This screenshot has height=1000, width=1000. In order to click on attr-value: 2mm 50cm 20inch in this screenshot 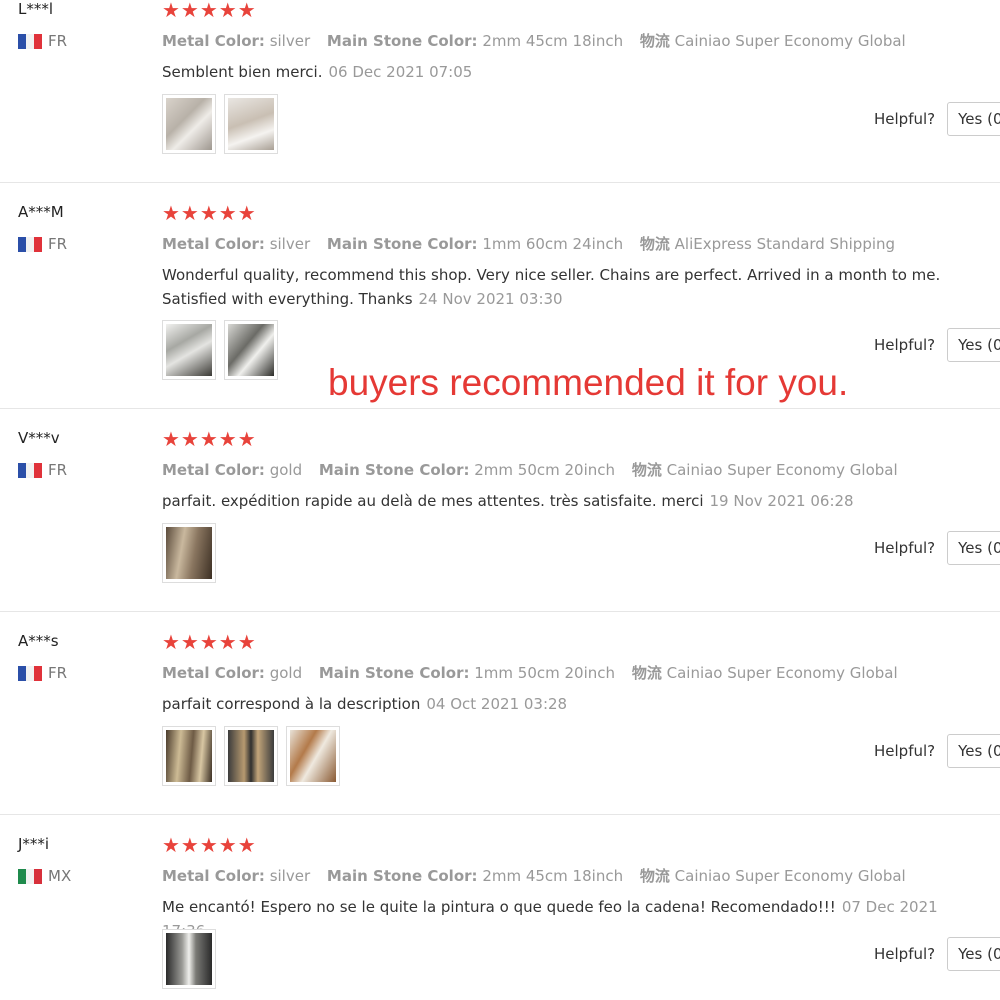, I will do `click(545, 470)`.